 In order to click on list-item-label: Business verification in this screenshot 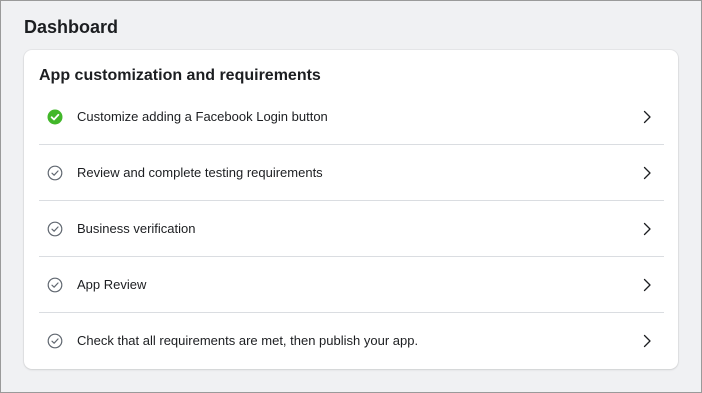, I will do `click(136, 228)`.